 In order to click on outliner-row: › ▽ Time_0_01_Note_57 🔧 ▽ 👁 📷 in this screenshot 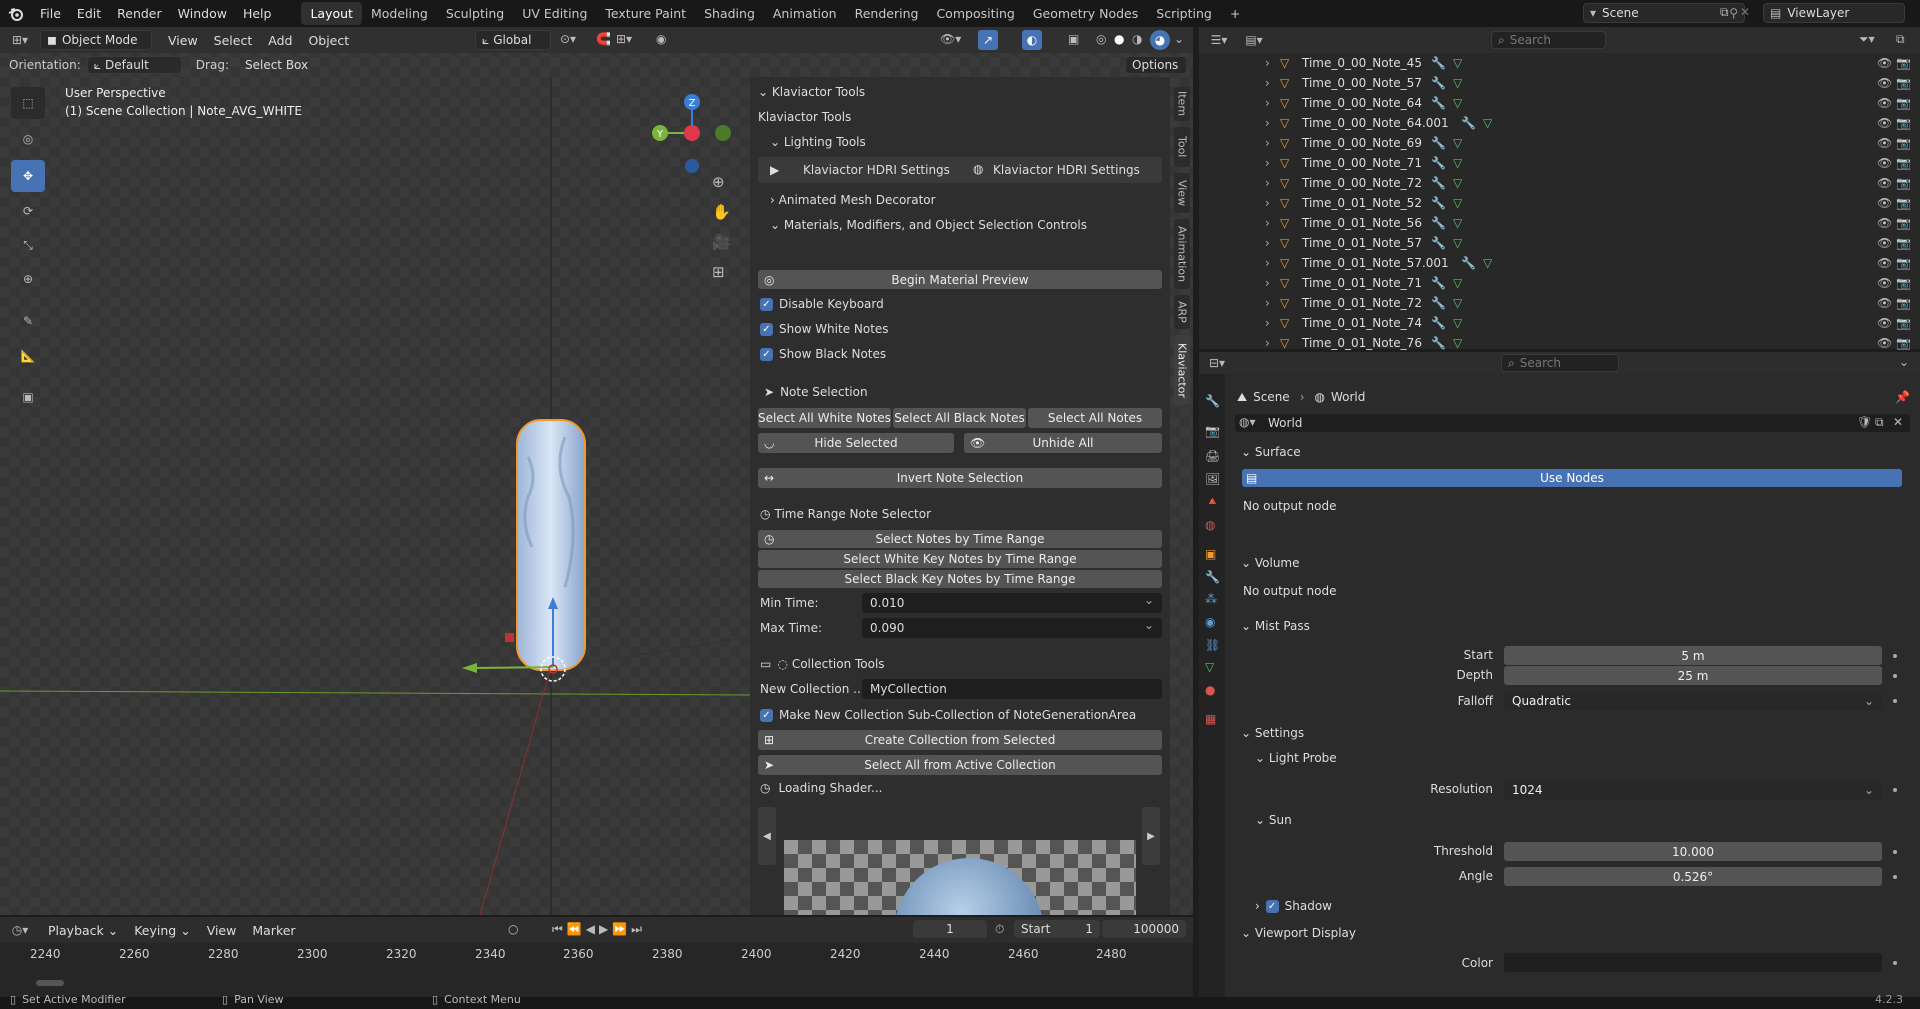, I will do `click(1559, 243)`.